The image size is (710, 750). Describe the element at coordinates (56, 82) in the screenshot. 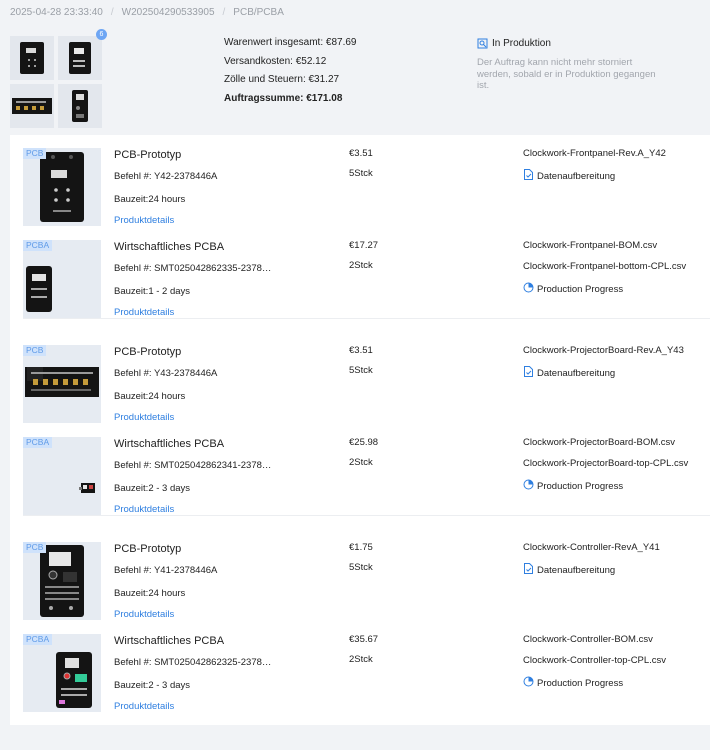

I see `product-thumbnail-grid` at that location.